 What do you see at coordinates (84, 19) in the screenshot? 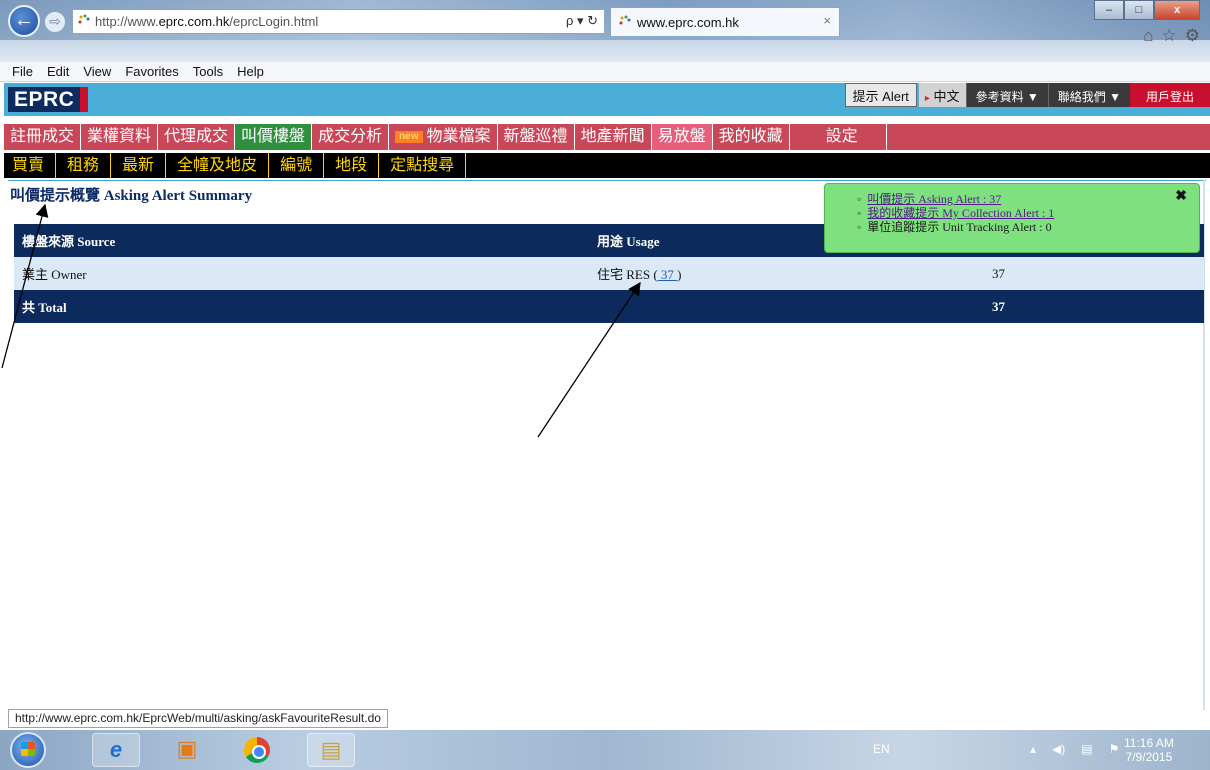
I see `site-favicon-icon` at bounding box center [84, 19].